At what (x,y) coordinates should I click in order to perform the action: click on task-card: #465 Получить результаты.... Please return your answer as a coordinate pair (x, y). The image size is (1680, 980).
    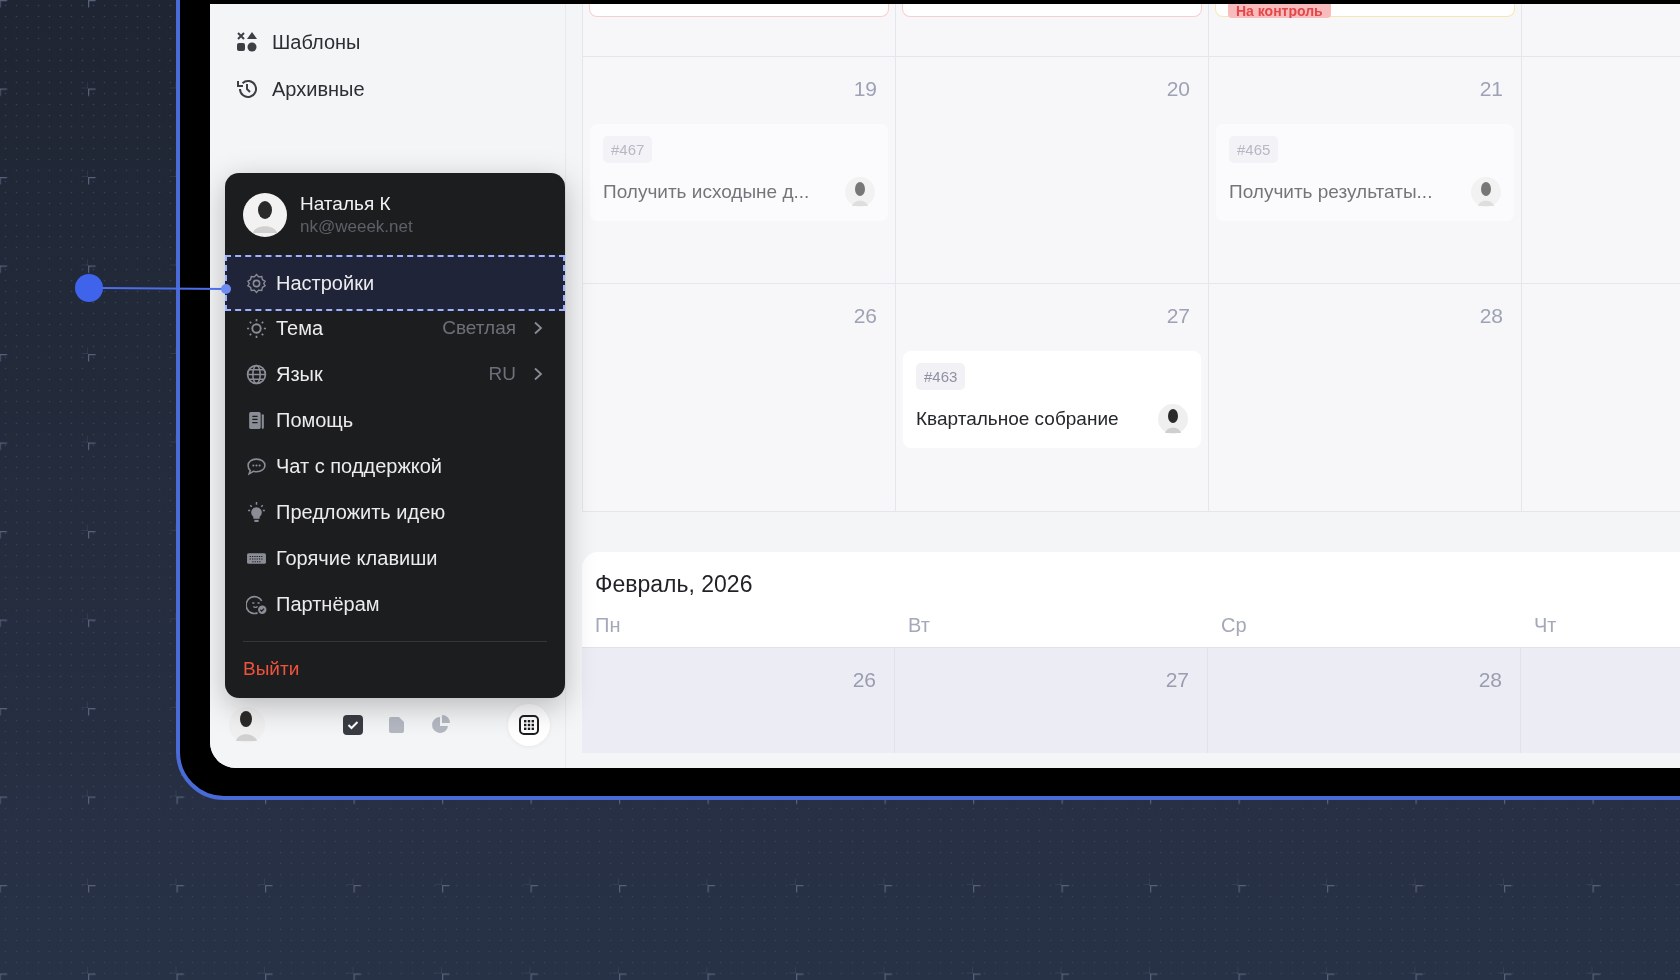
    Looking at the image, I should click on (1365, 172).